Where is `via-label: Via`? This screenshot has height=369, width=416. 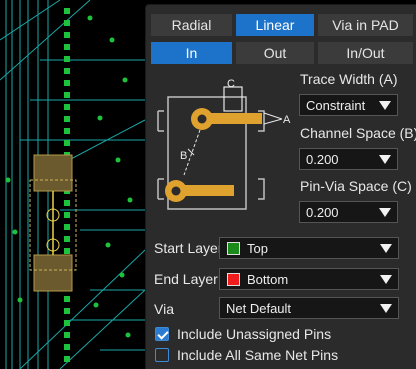
via-label: Via is located at coordinates (164, 309).